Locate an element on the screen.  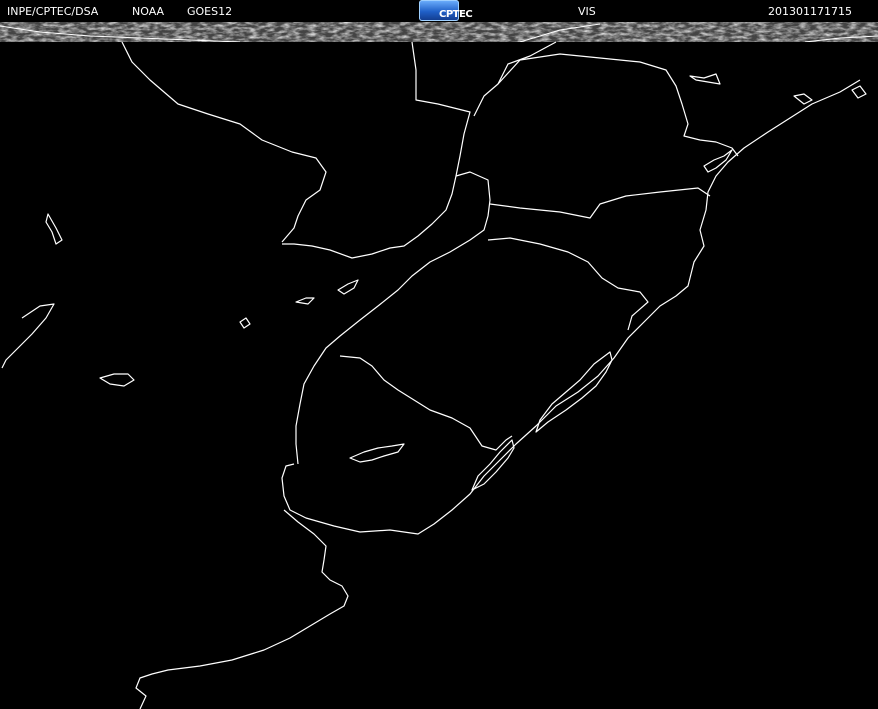
border-rgs-north is located at coordinates (568, 284).